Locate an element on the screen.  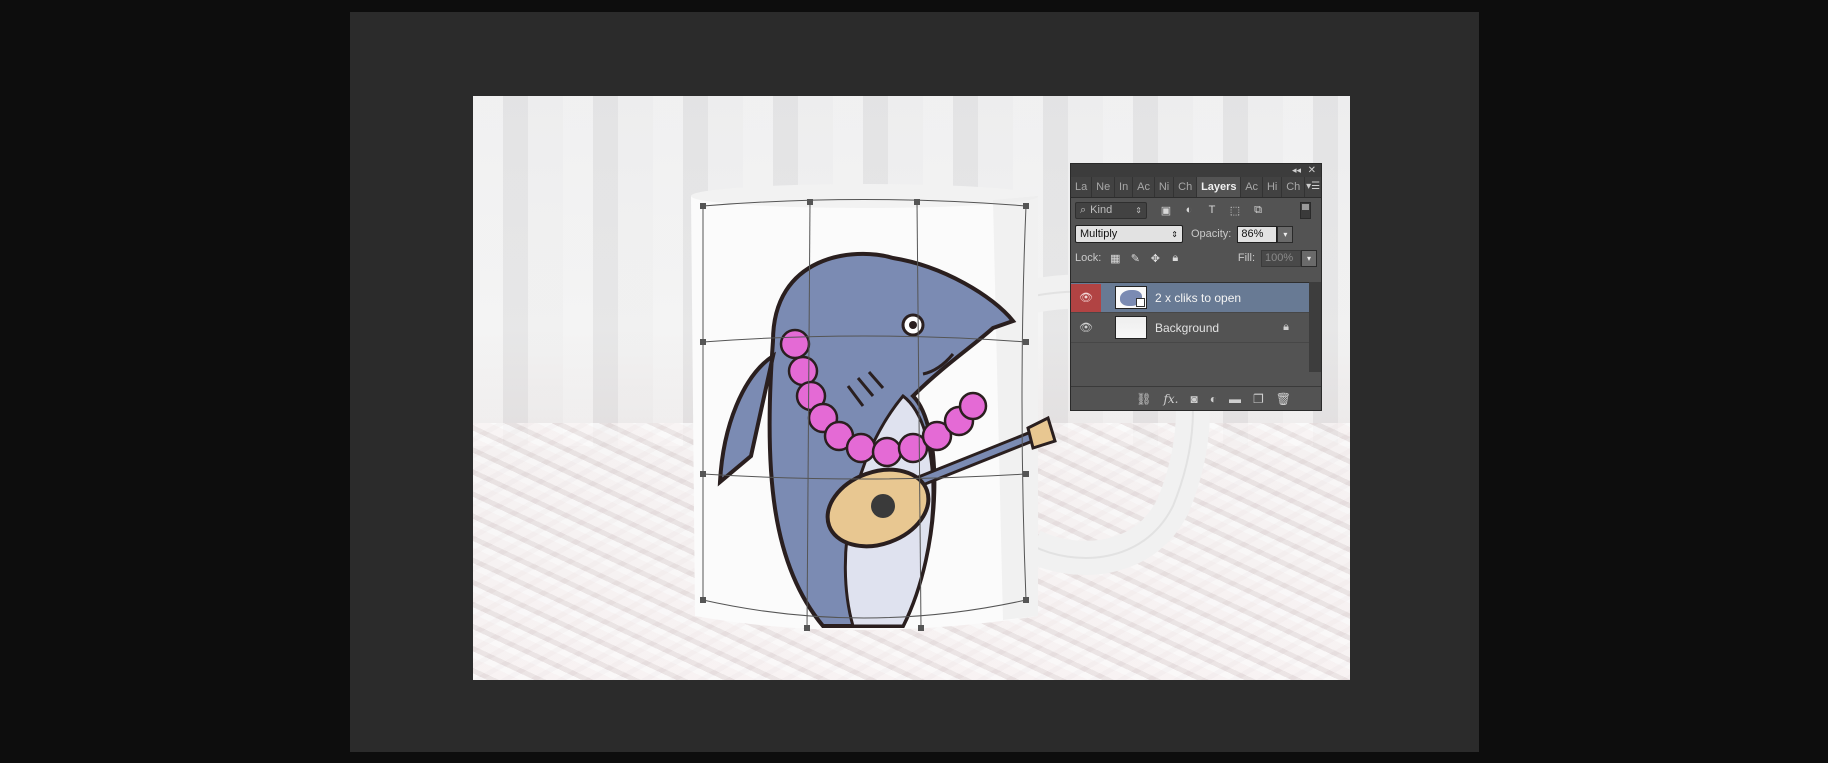
opacity-label: Opacity: is located at coordinates (1211, 234).